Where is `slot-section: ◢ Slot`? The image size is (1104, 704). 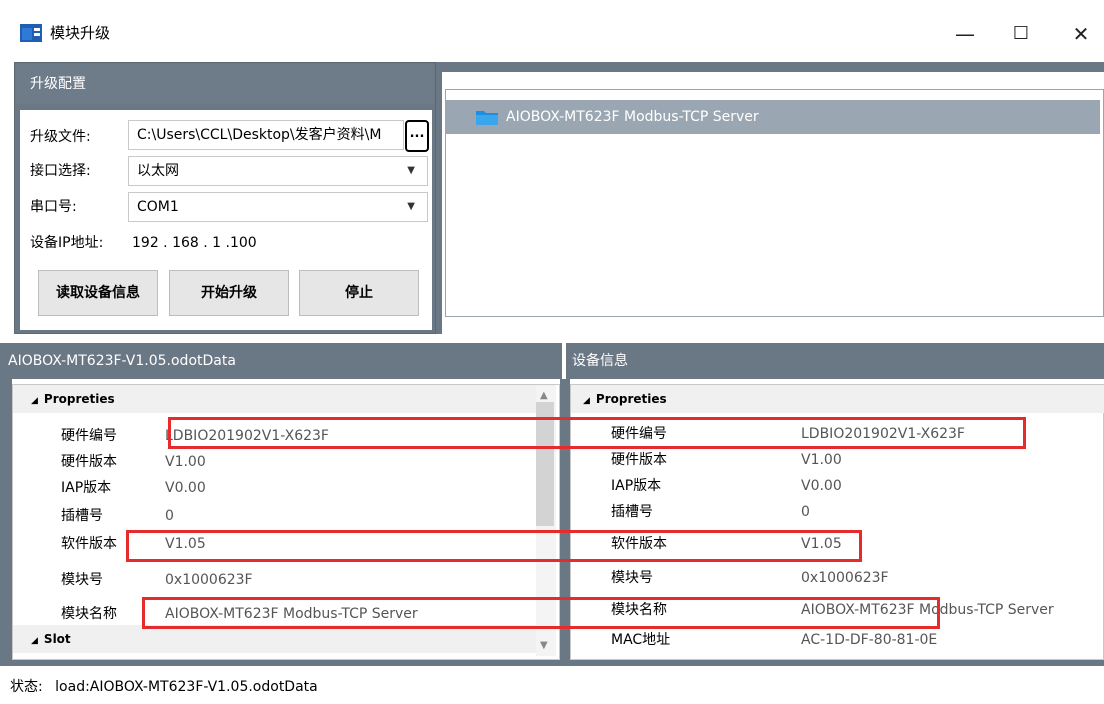
slot-section: ◢ Slot is located at coordinates (284, 639).